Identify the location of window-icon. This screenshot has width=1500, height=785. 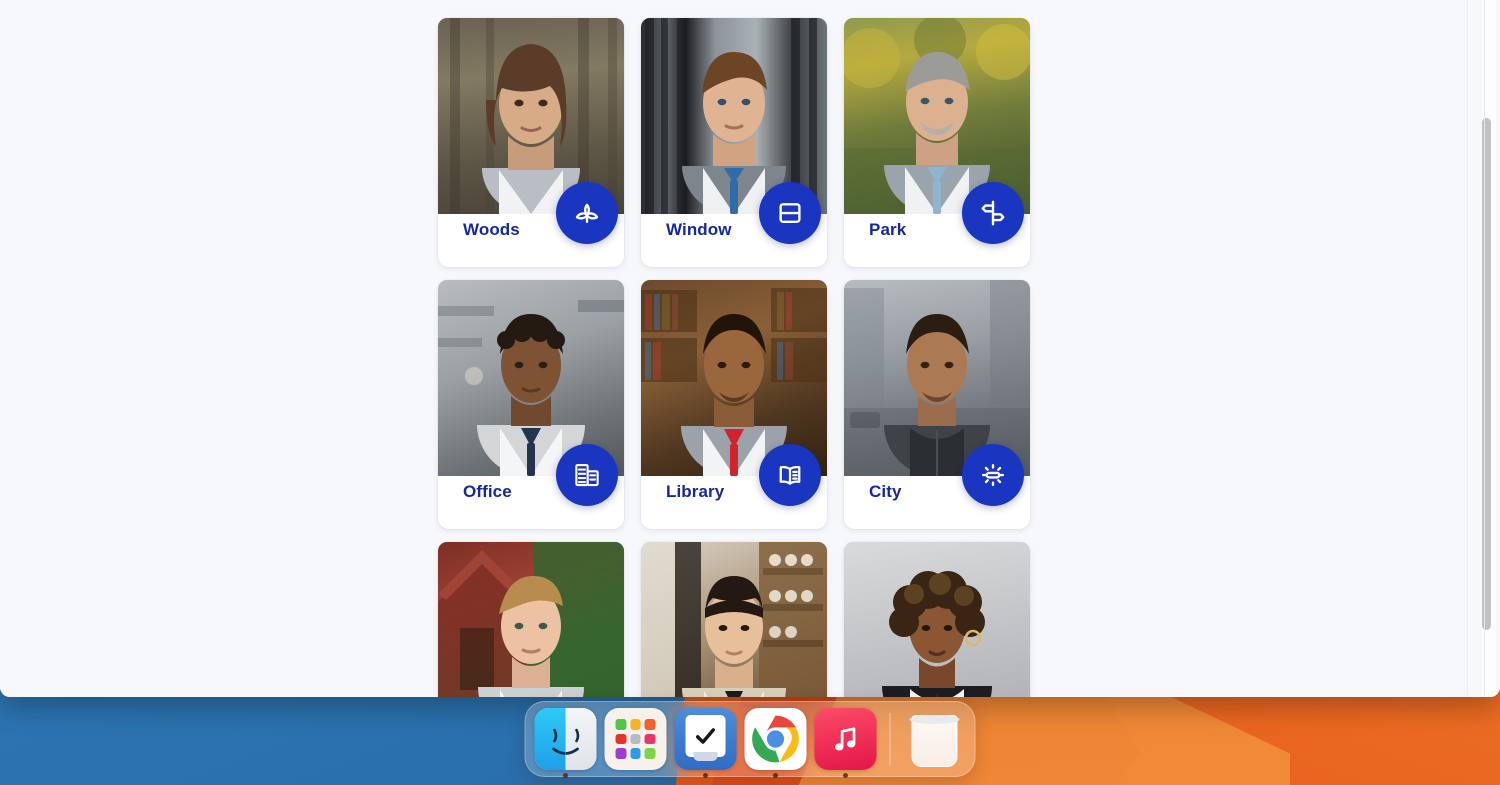
(790, 213).